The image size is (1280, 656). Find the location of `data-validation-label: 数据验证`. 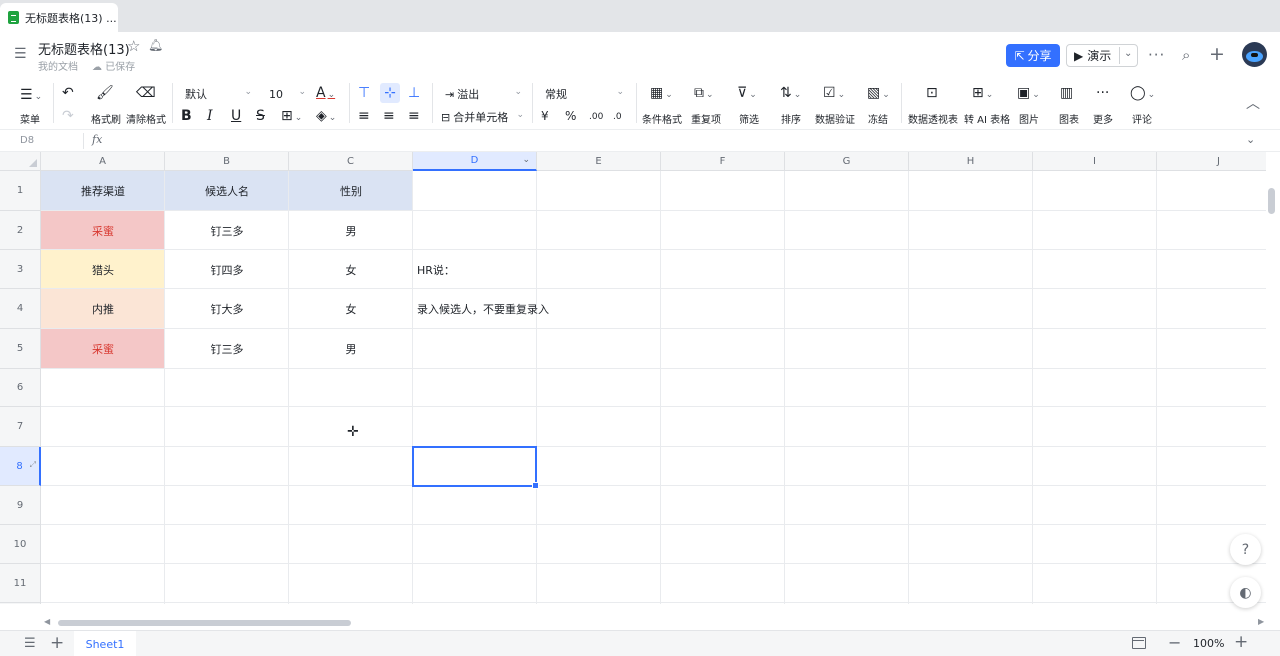

data-validation-label: 数据验证 is located at coordinates (835, 118).